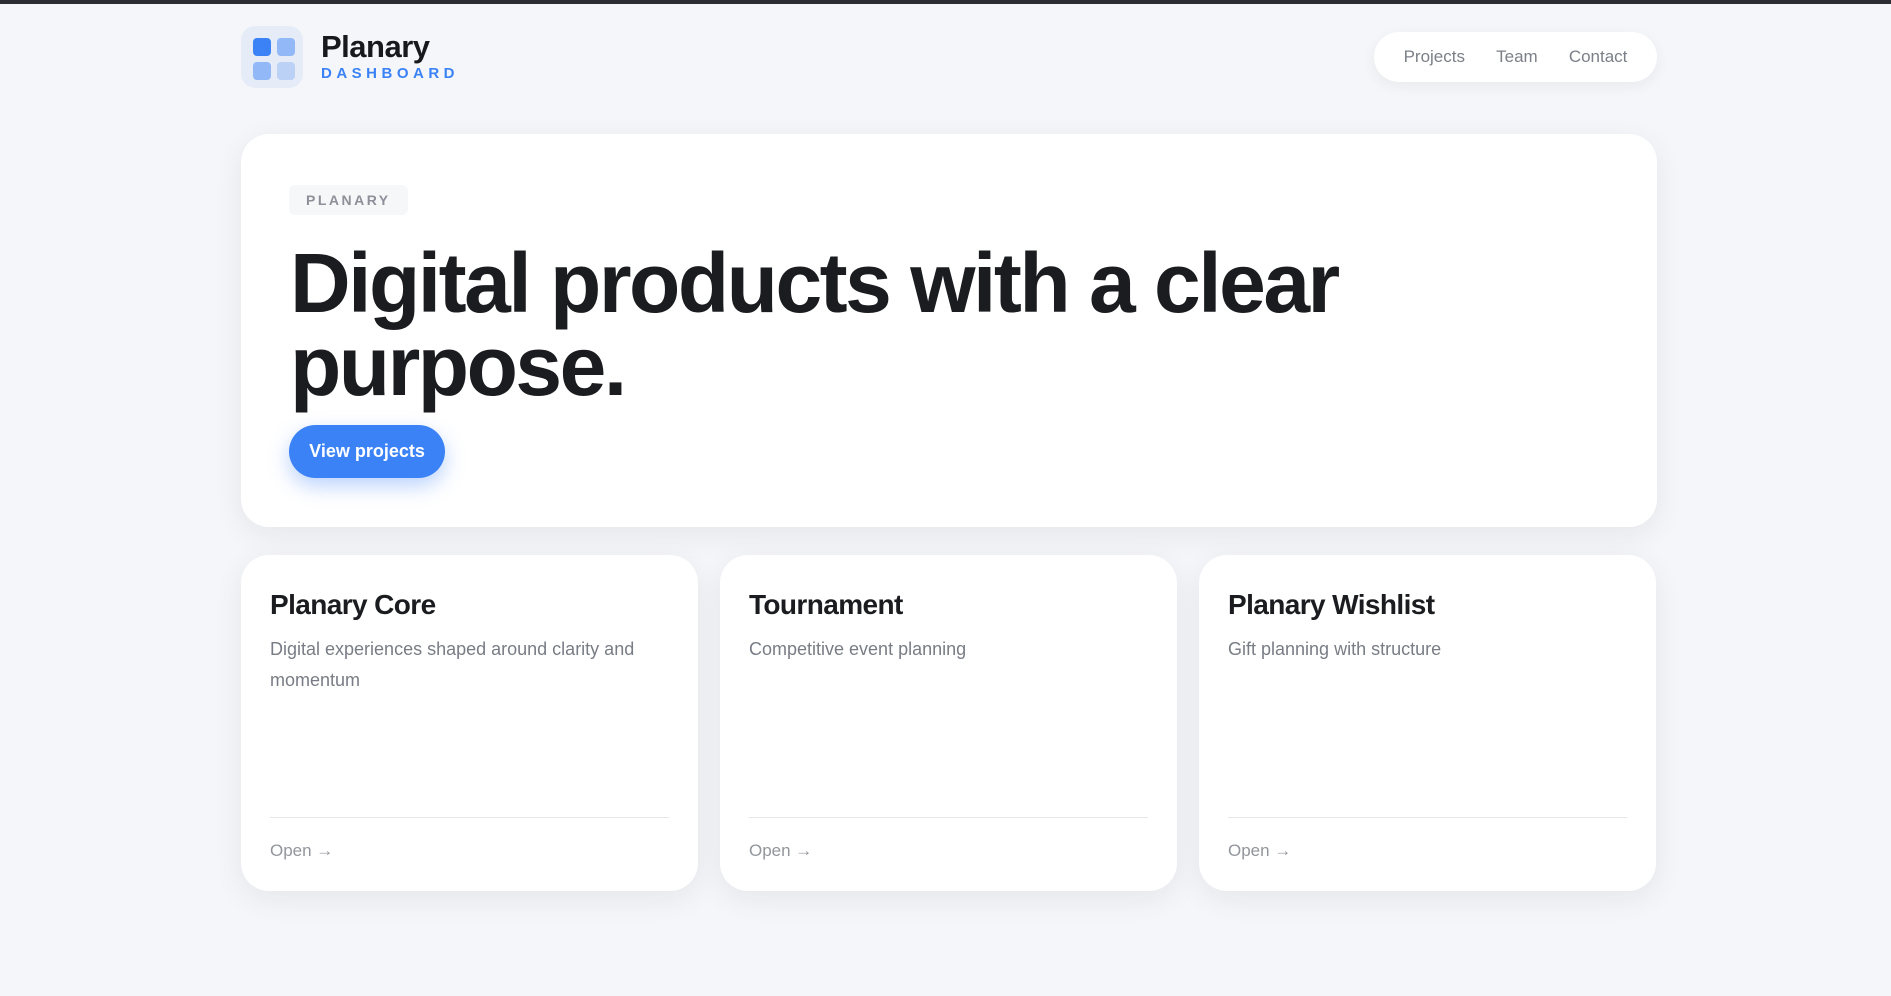 This screenshot has height=996, width=1891. Describe the element at coordinates (858, 649) in the screenshot. I see `card-description: Competitive event planning` at that location.